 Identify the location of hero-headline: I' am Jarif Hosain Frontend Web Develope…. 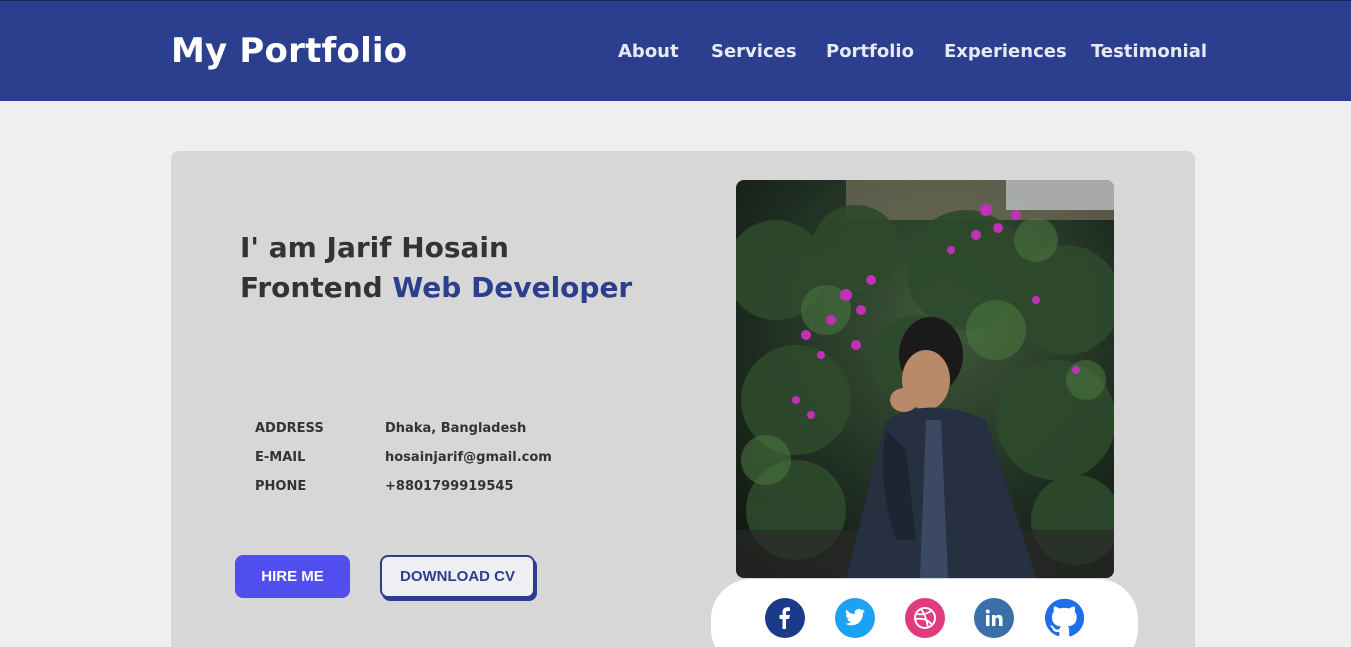
(436, 268).